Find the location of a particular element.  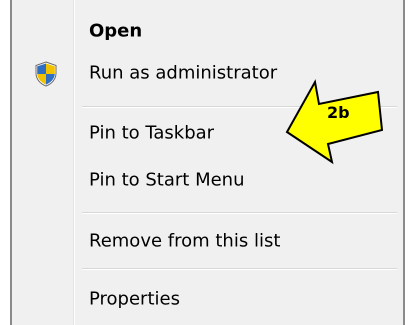

menu-item-open: Open is located at coordinates (207, 31).